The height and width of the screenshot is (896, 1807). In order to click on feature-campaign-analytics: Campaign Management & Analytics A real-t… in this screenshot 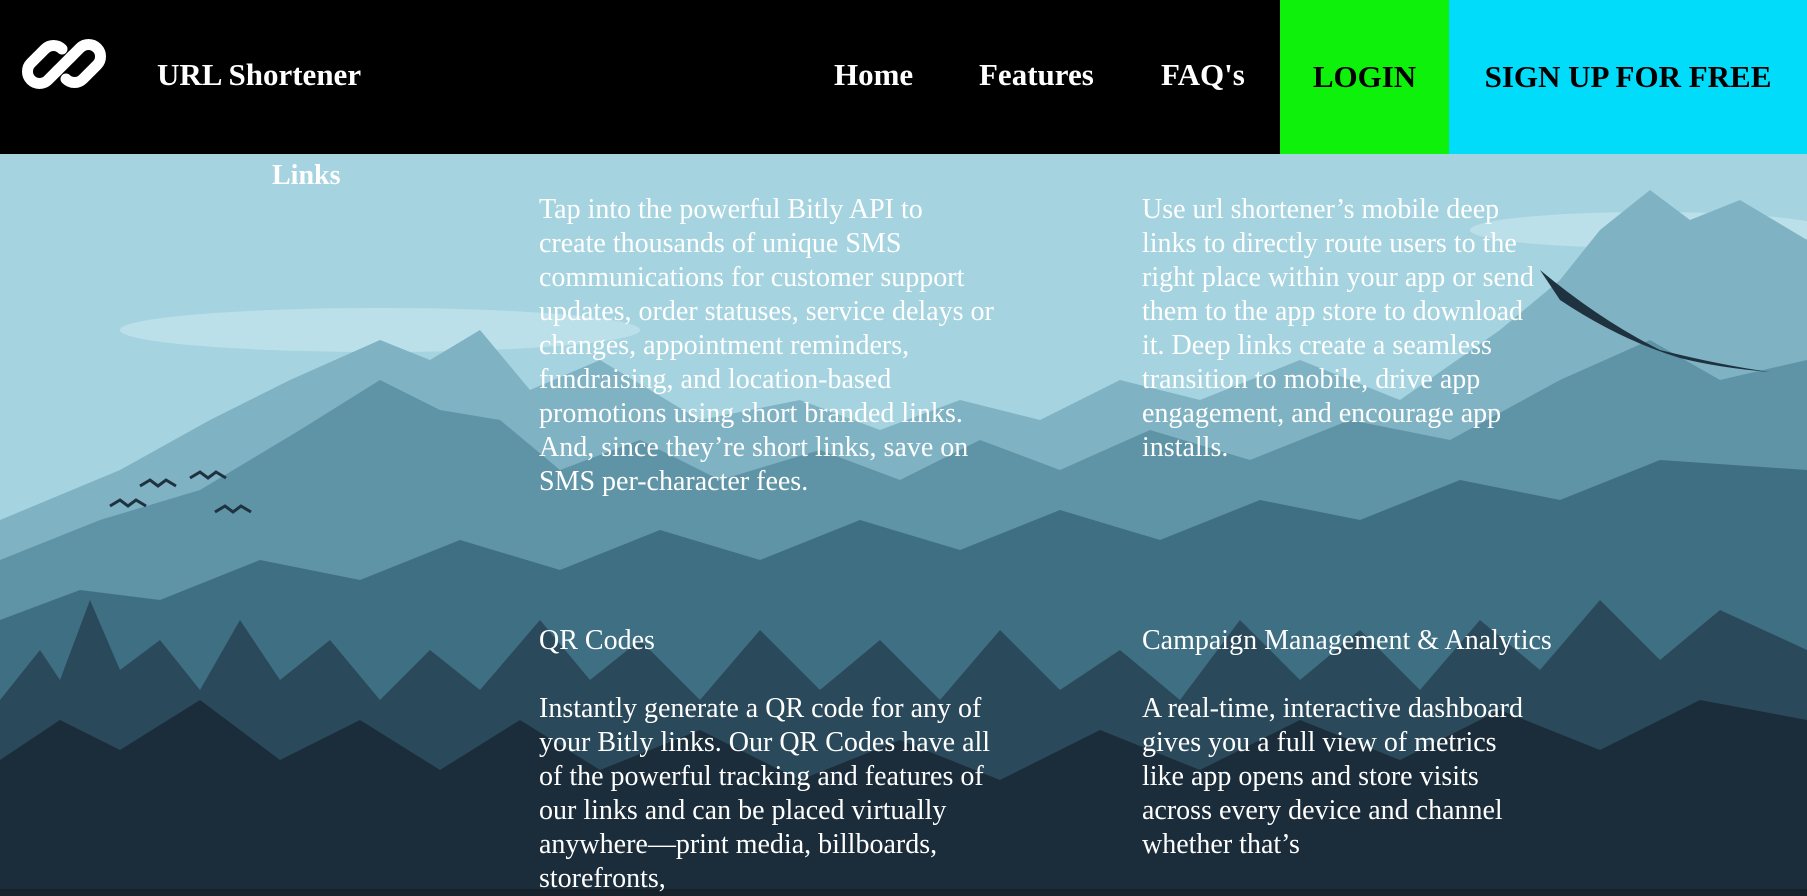, I will do `click(1367, 743)`.